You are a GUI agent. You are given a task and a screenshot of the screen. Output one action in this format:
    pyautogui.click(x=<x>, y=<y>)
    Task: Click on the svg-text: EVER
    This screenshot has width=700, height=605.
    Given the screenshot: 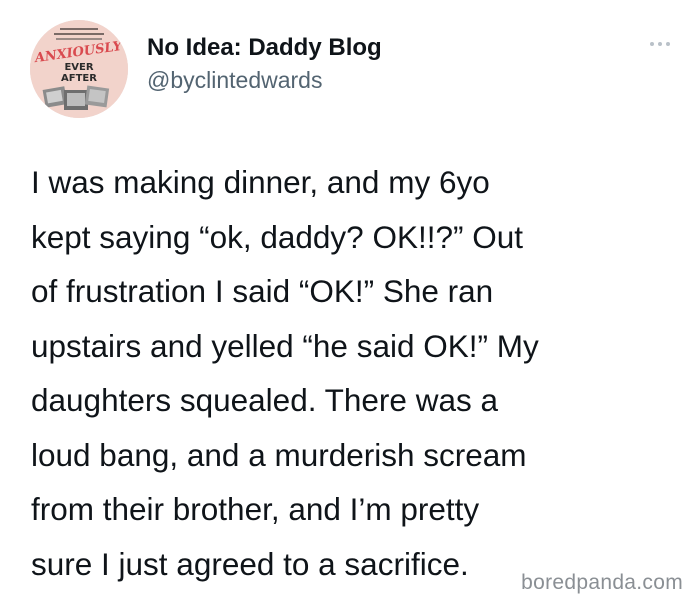 What is the action you would take?
    pyautogui.click(x=78, y=67)
    